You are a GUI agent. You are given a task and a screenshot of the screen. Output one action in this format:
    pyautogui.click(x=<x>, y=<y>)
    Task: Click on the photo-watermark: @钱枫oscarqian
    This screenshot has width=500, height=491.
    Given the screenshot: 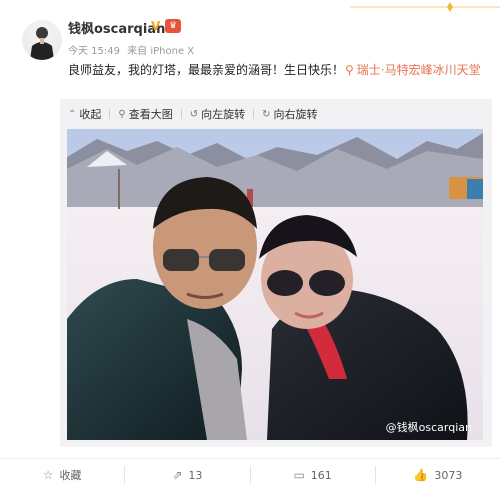 What is the action you would take?
    pyautogui.click(x=429, y=427)
    